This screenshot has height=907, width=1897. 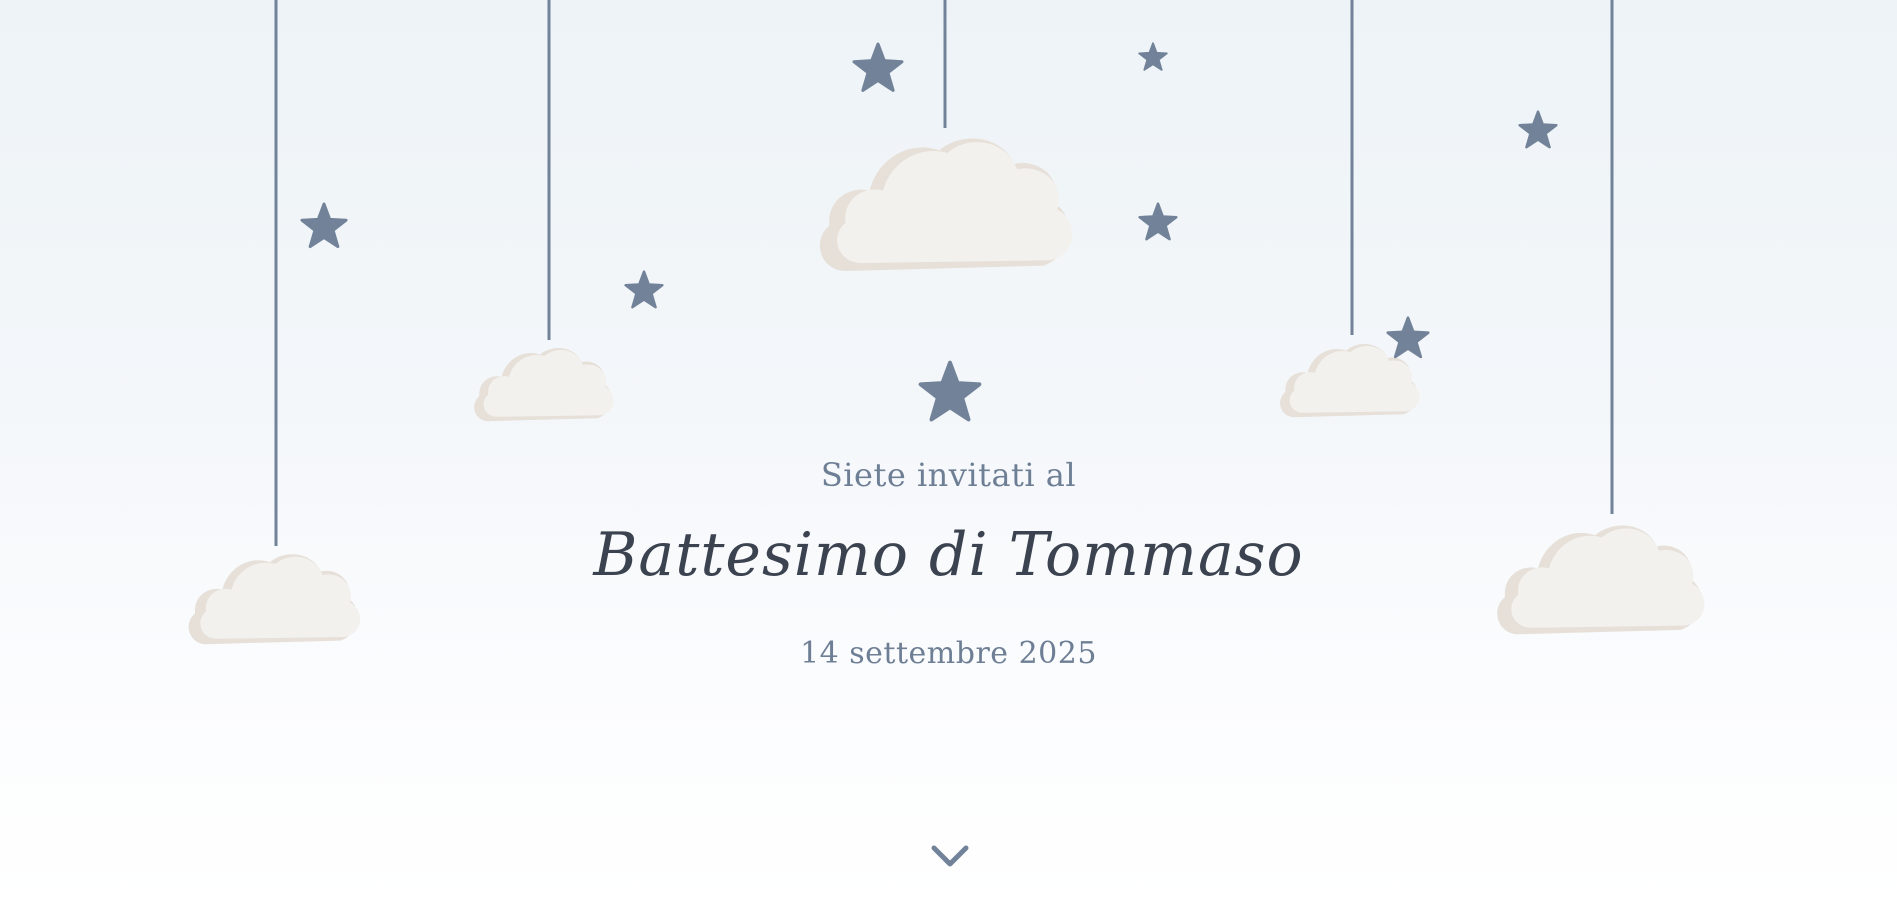 What do you see at coordinates (948, 475) in the screenshot?
I see `invitation-intro: Siete invitati al` at bounding box center [948, 475].